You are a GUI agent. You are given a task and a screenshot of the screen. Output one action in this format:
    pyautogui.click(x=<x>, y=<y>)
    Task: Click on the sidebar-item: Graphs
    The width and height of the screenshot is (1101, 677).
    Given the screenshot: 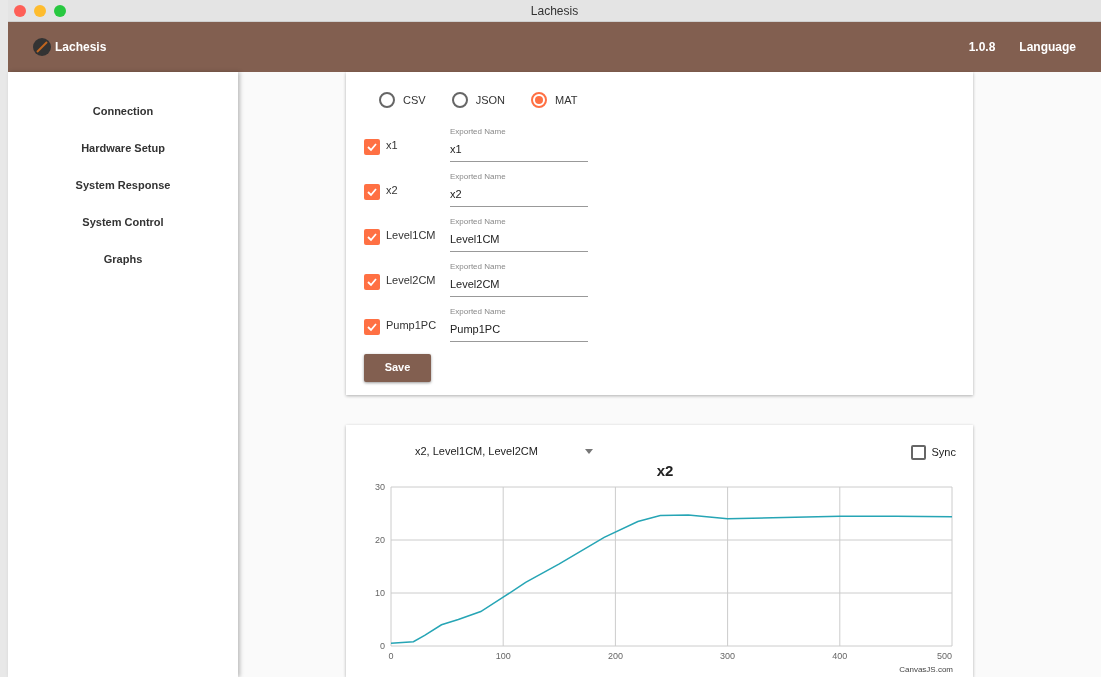 What is the action you would take?
    pyautogui.click(x=123, y=259)
    